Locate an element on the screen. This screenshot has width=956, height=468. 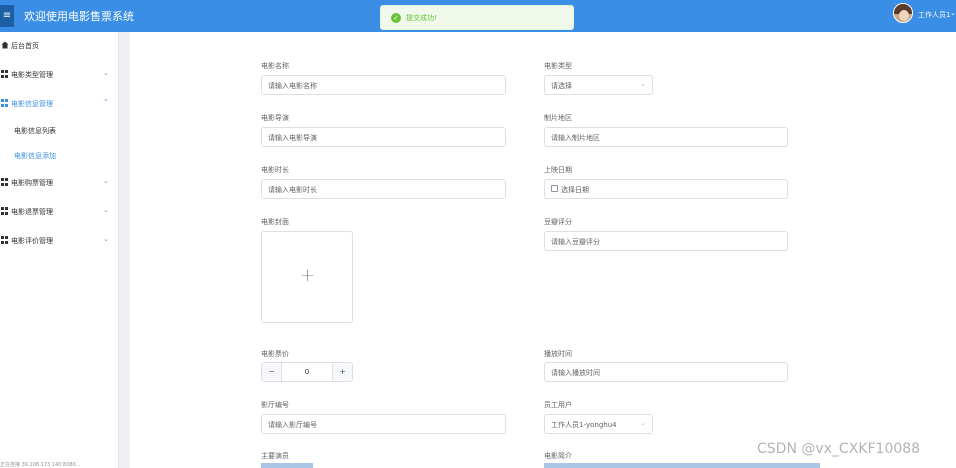
sidebar-item-label: 电影退票管理 is located at coordinates (32, 212).